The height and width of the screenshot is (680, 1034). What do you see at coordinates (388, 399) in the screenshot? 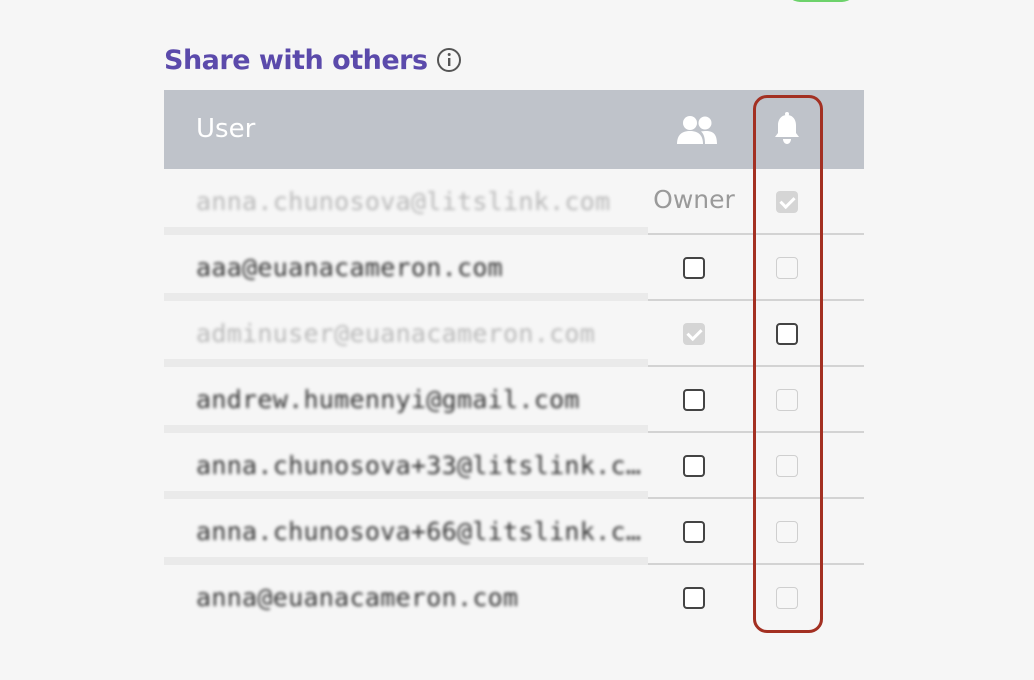
I see `user-email: andrew.humennyi@gmail.com` at bounding box center [388, 399].